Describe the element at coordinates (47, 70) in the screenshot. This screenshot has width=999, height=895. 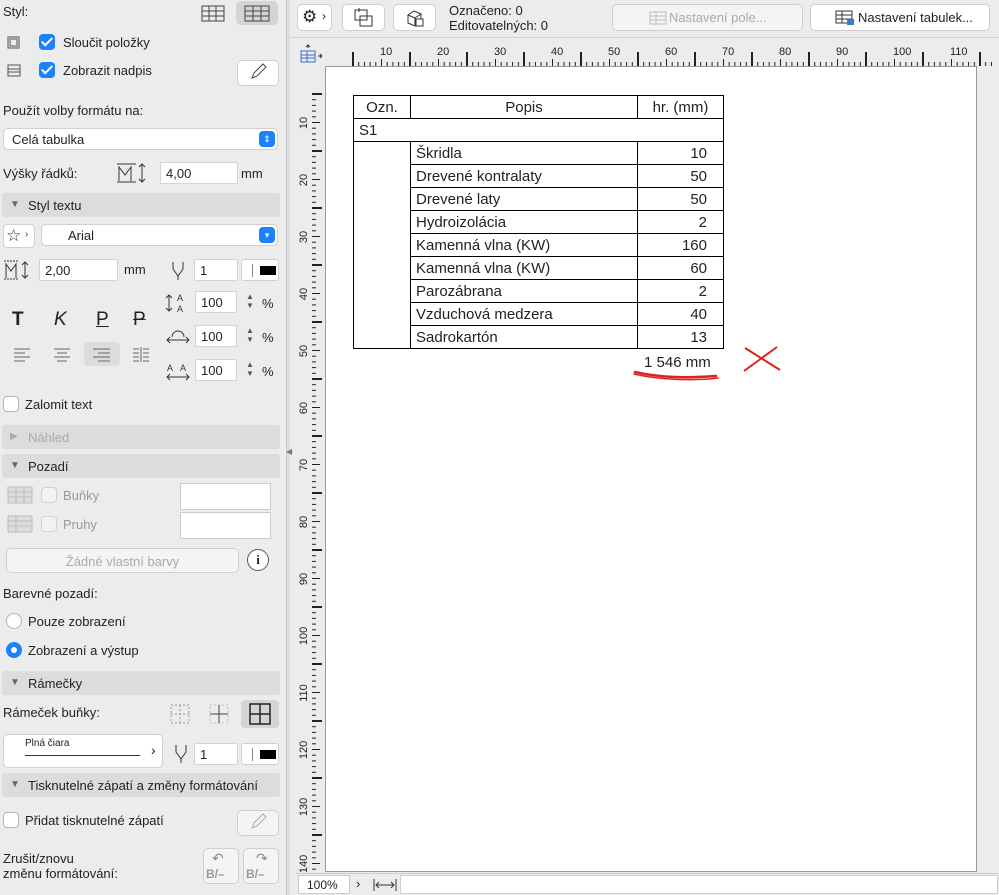
I see `show-title-checkbox` at that location.